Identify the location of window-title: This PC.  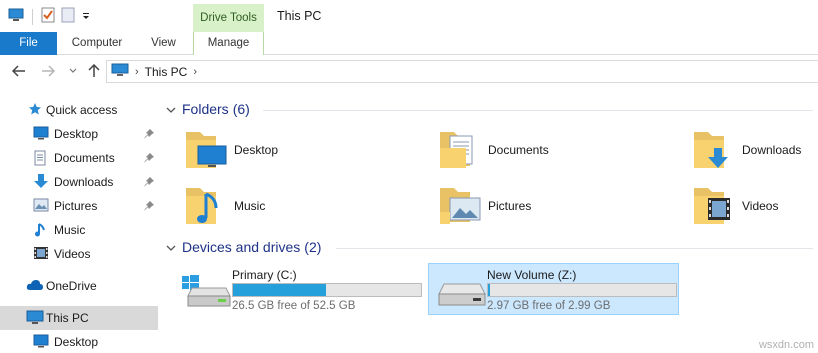
(299, 16).